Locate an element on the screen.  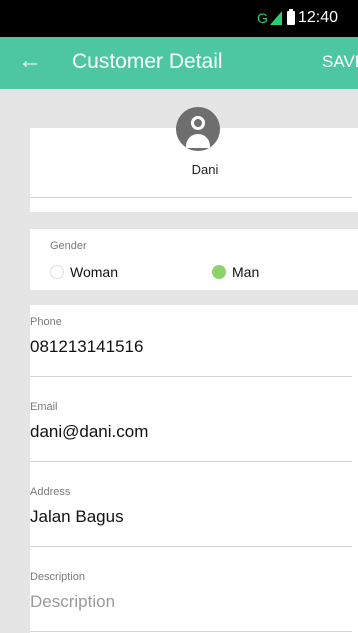
email-underline is located at coordinates (191, 461).